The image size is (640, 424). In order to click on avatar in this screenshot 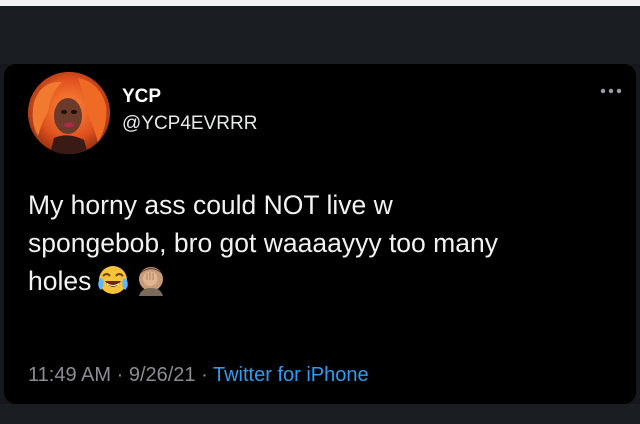, I will do `click(69, 113)`.